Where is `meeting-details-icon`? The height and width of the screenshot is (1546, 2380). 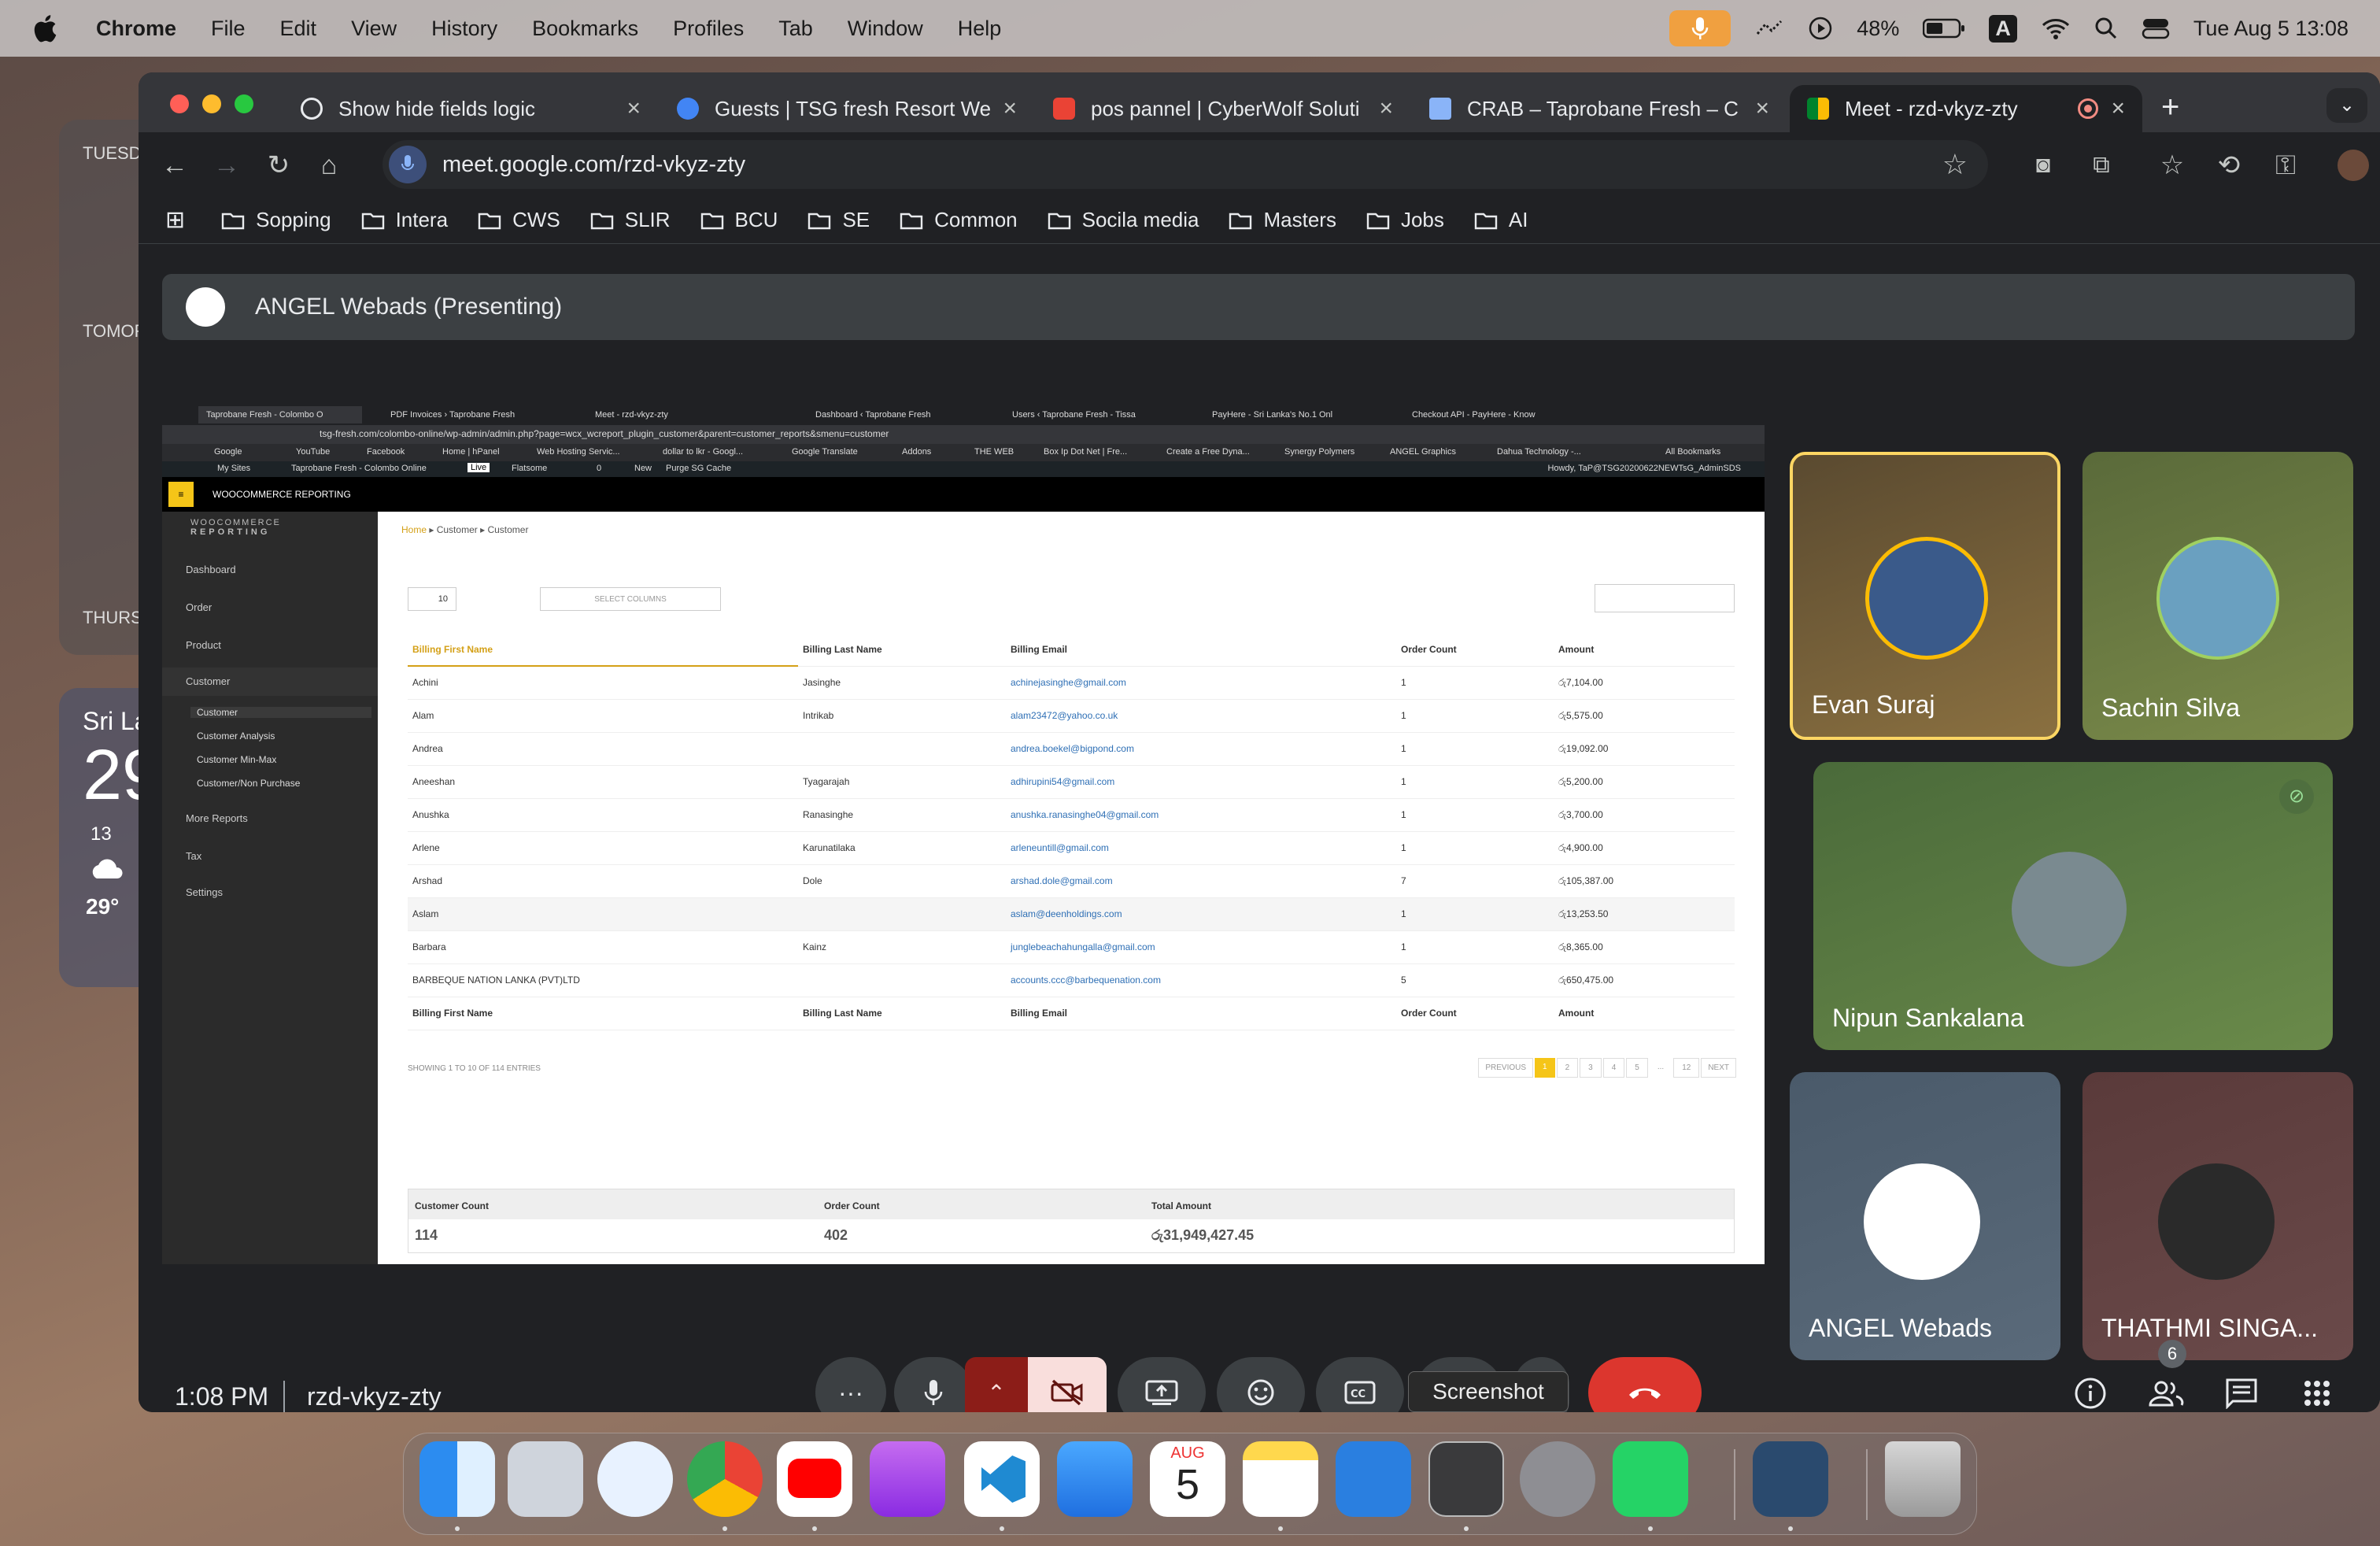
meeting-details-icon is located at coordinates (2090, 1391).